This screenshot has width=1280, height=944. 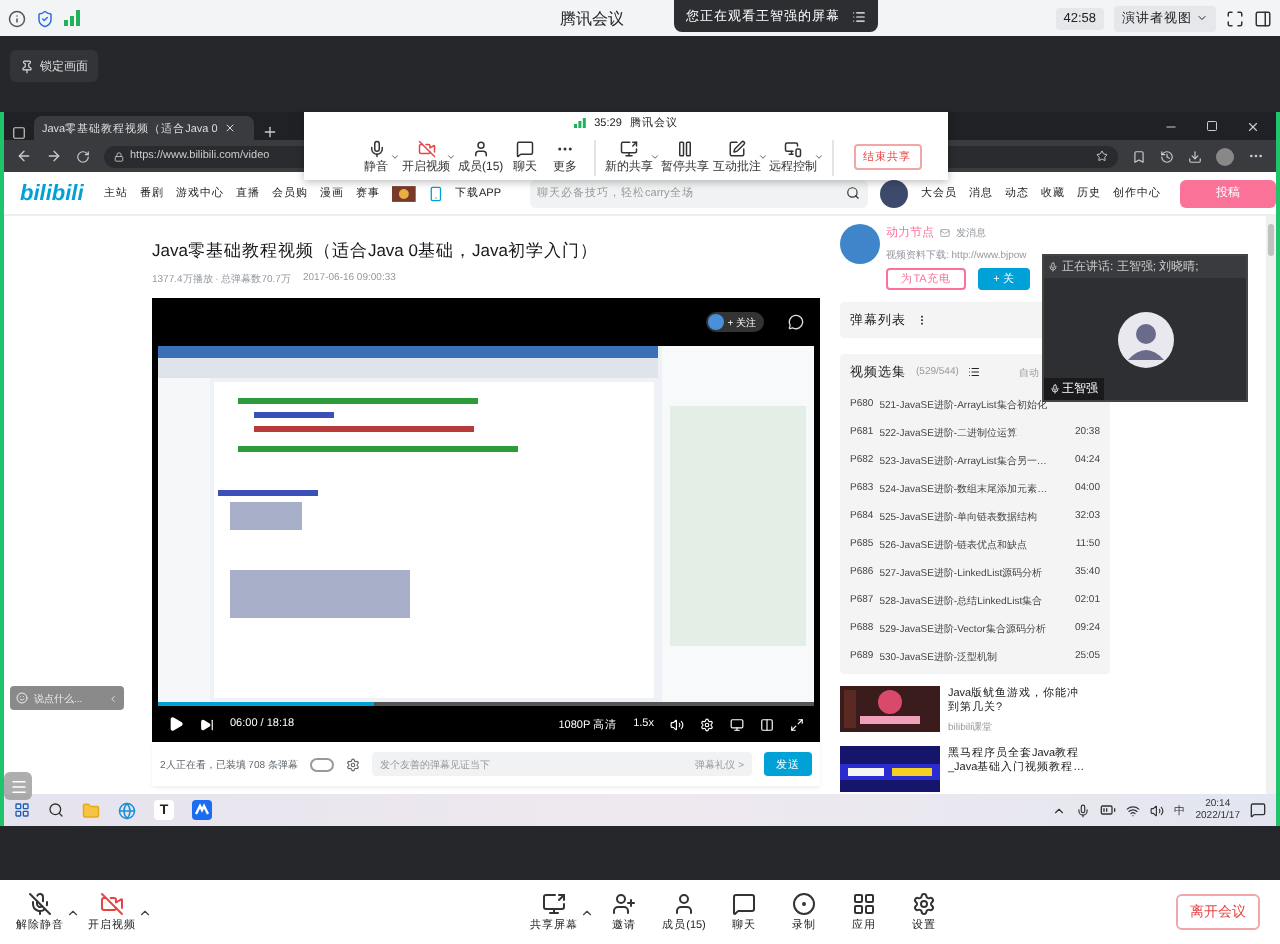 I want to click on pin-icon, so click(x=27, y=66).